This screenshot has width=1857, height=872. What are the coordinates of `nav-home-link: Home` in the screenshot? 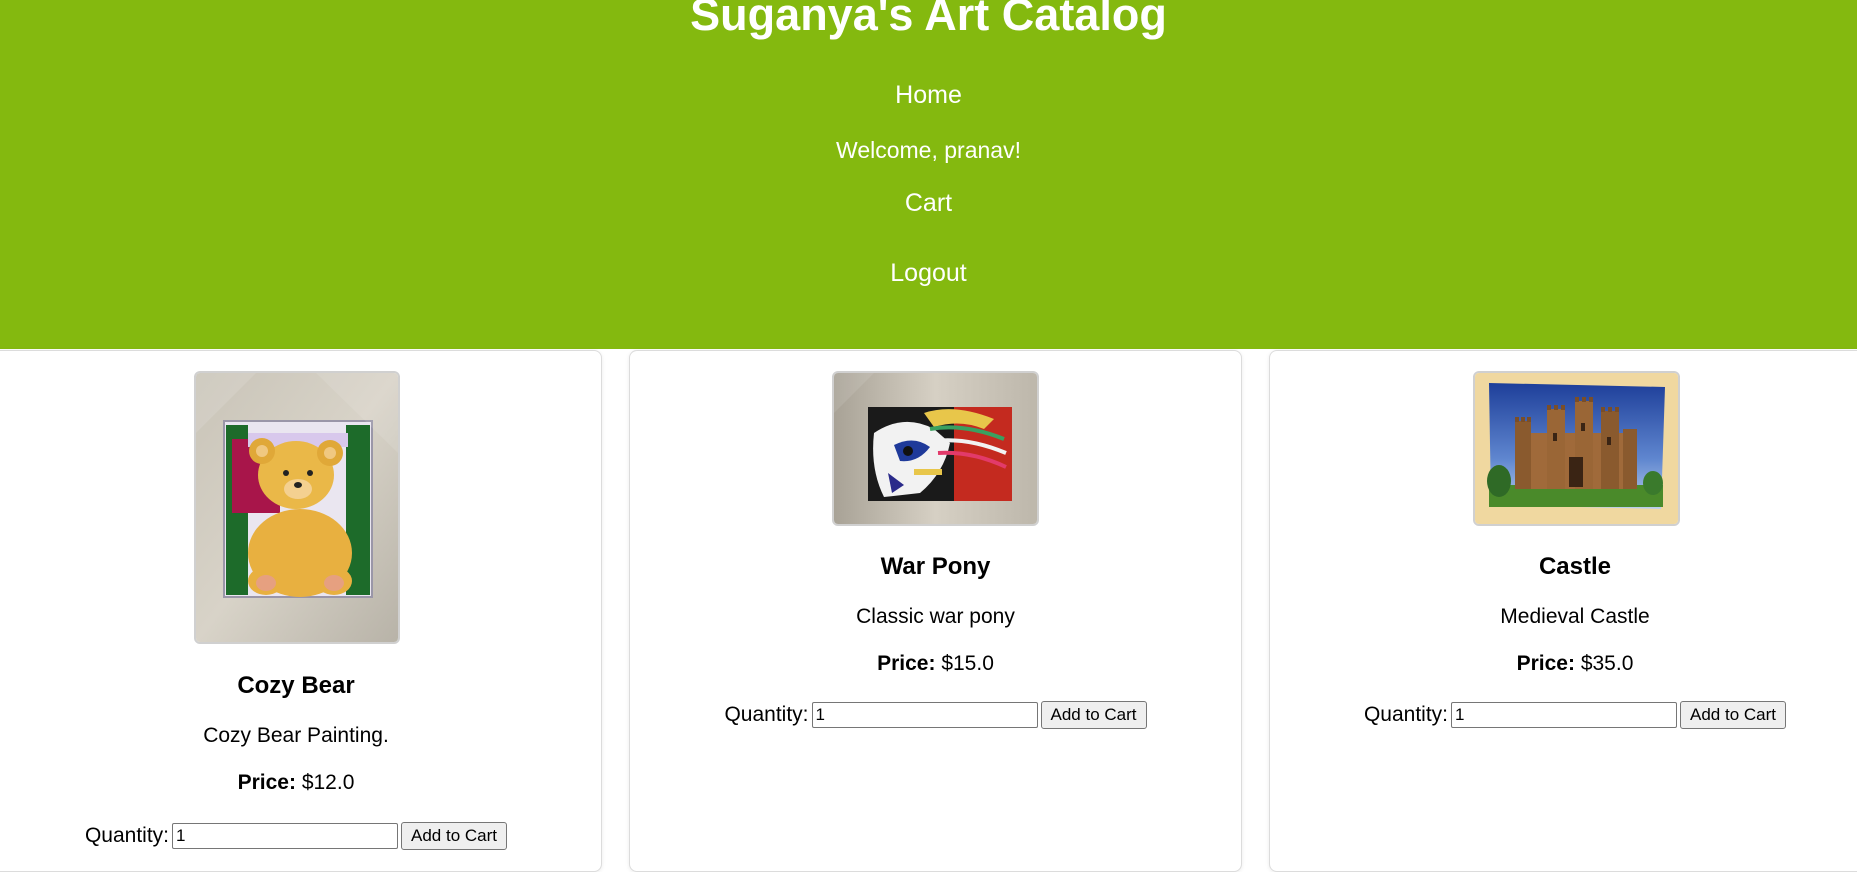 It's located at (928, 95).